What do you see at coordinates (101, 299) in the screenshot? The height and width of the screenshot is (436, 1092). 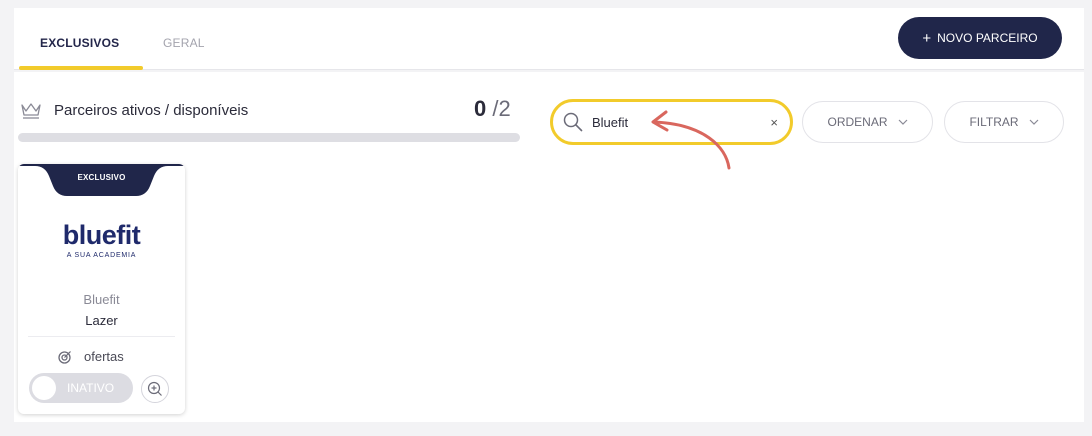 I see `partner-name: Bluefit` at bounding box center [101, 299].